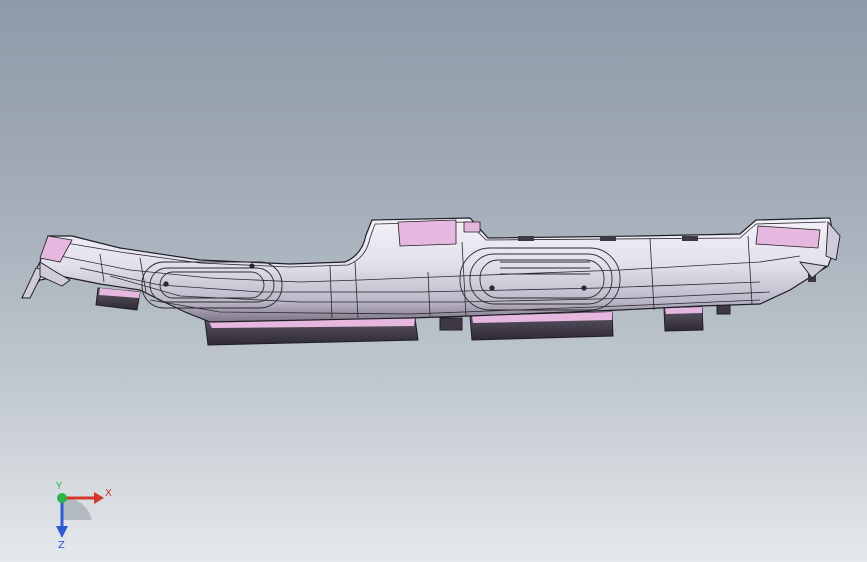  I want to click on x-axis-label: X, so click(108, 493).